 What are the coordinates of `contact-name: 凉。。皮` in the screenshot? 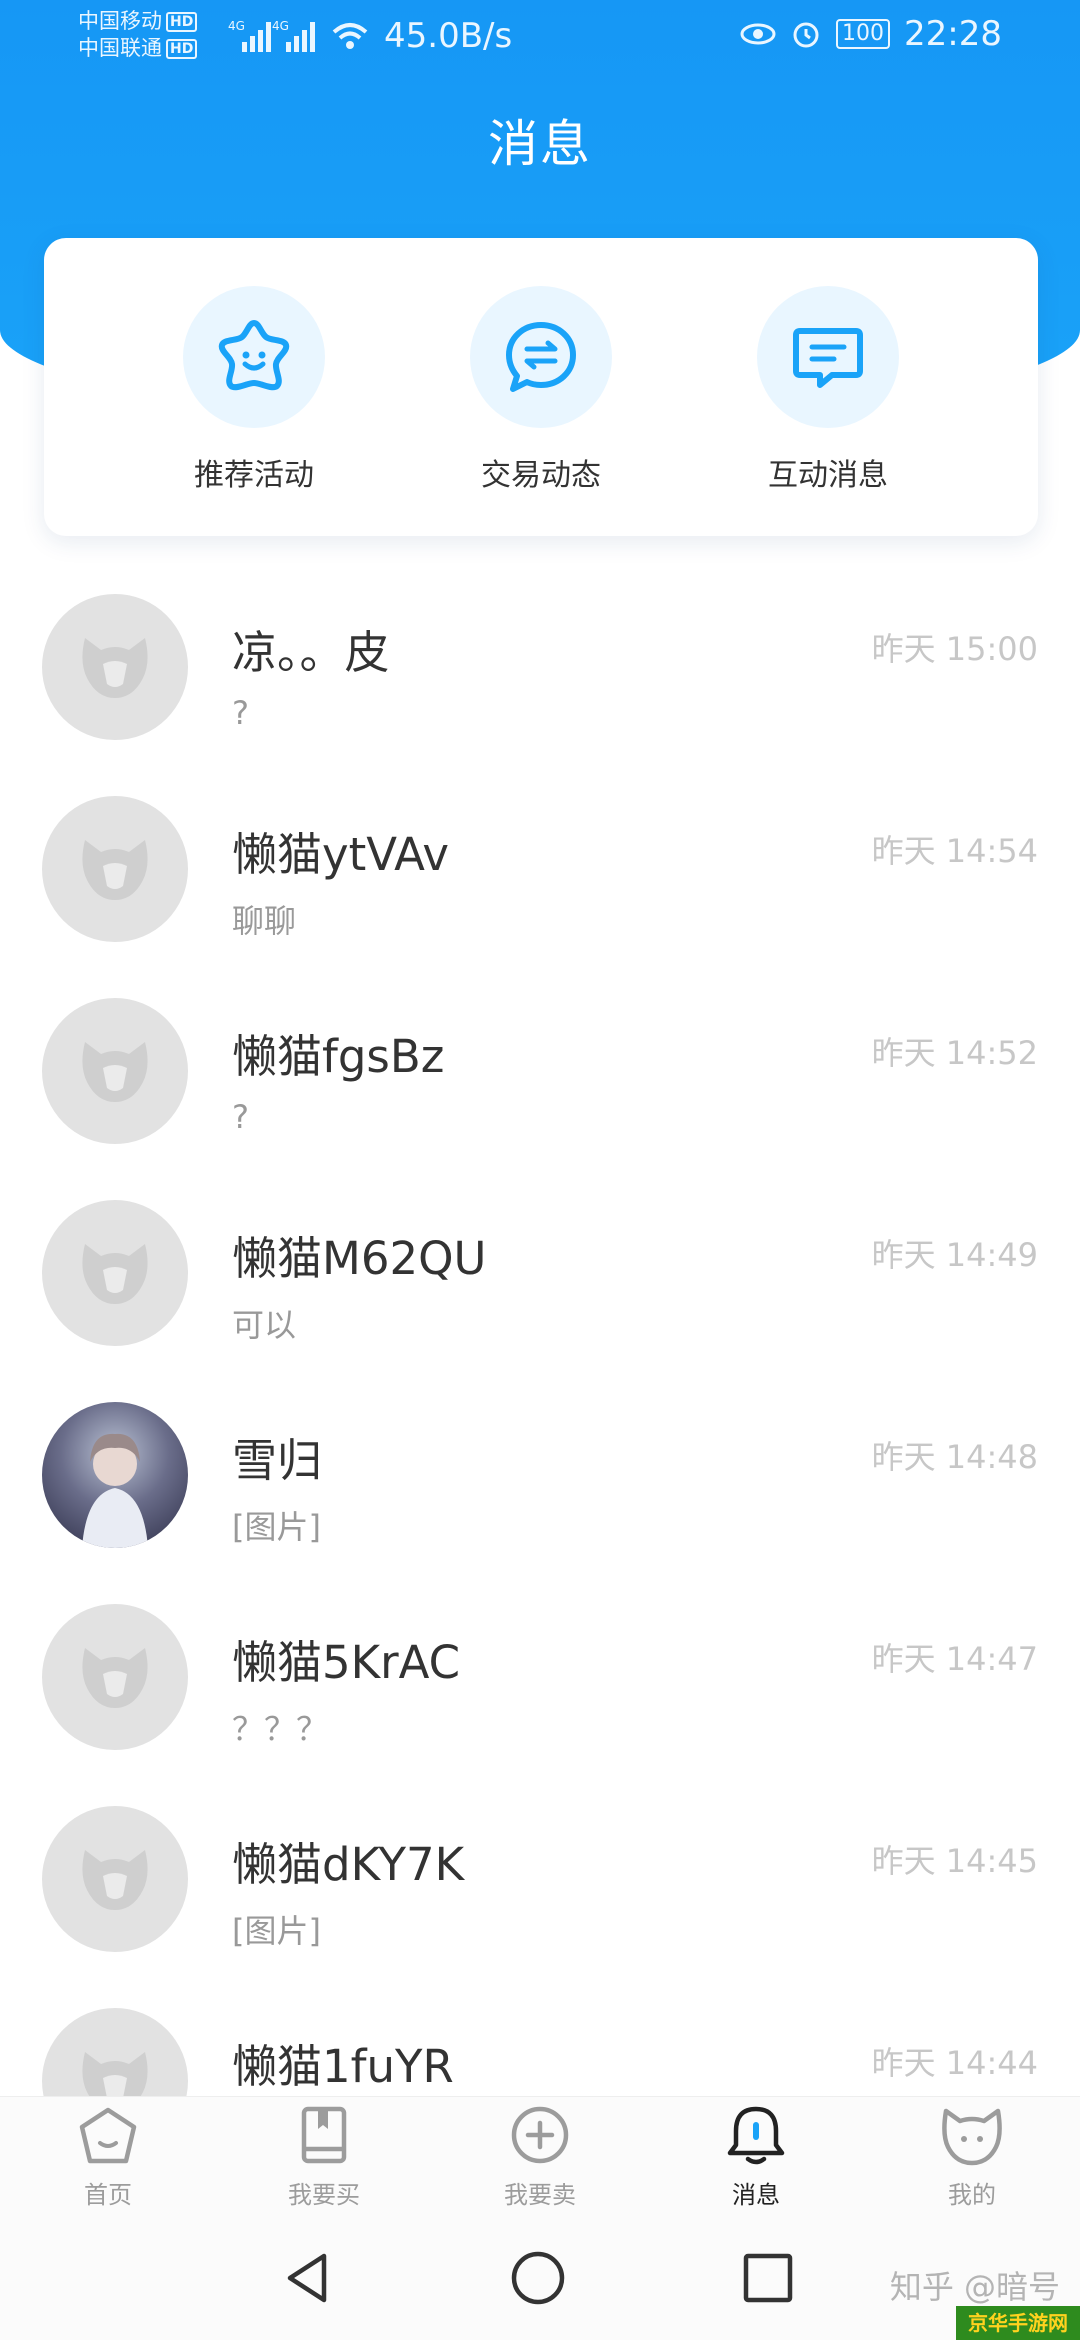 It's located at (311, 652).